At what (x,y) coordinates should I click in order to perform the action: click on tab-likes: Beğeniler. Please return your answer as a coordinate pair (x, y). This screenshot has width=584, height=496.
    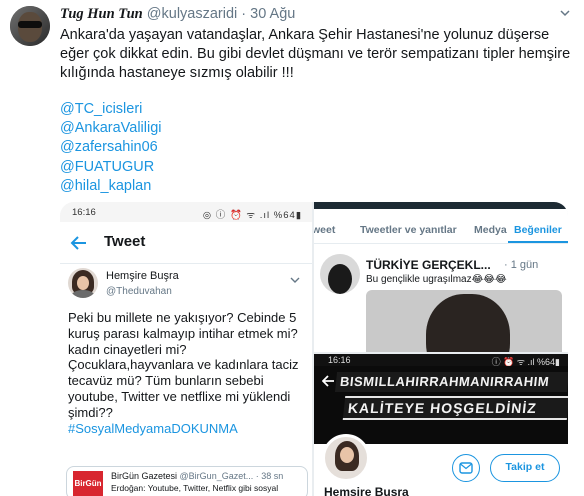
    Looking at the image, I should click on (538, 230).